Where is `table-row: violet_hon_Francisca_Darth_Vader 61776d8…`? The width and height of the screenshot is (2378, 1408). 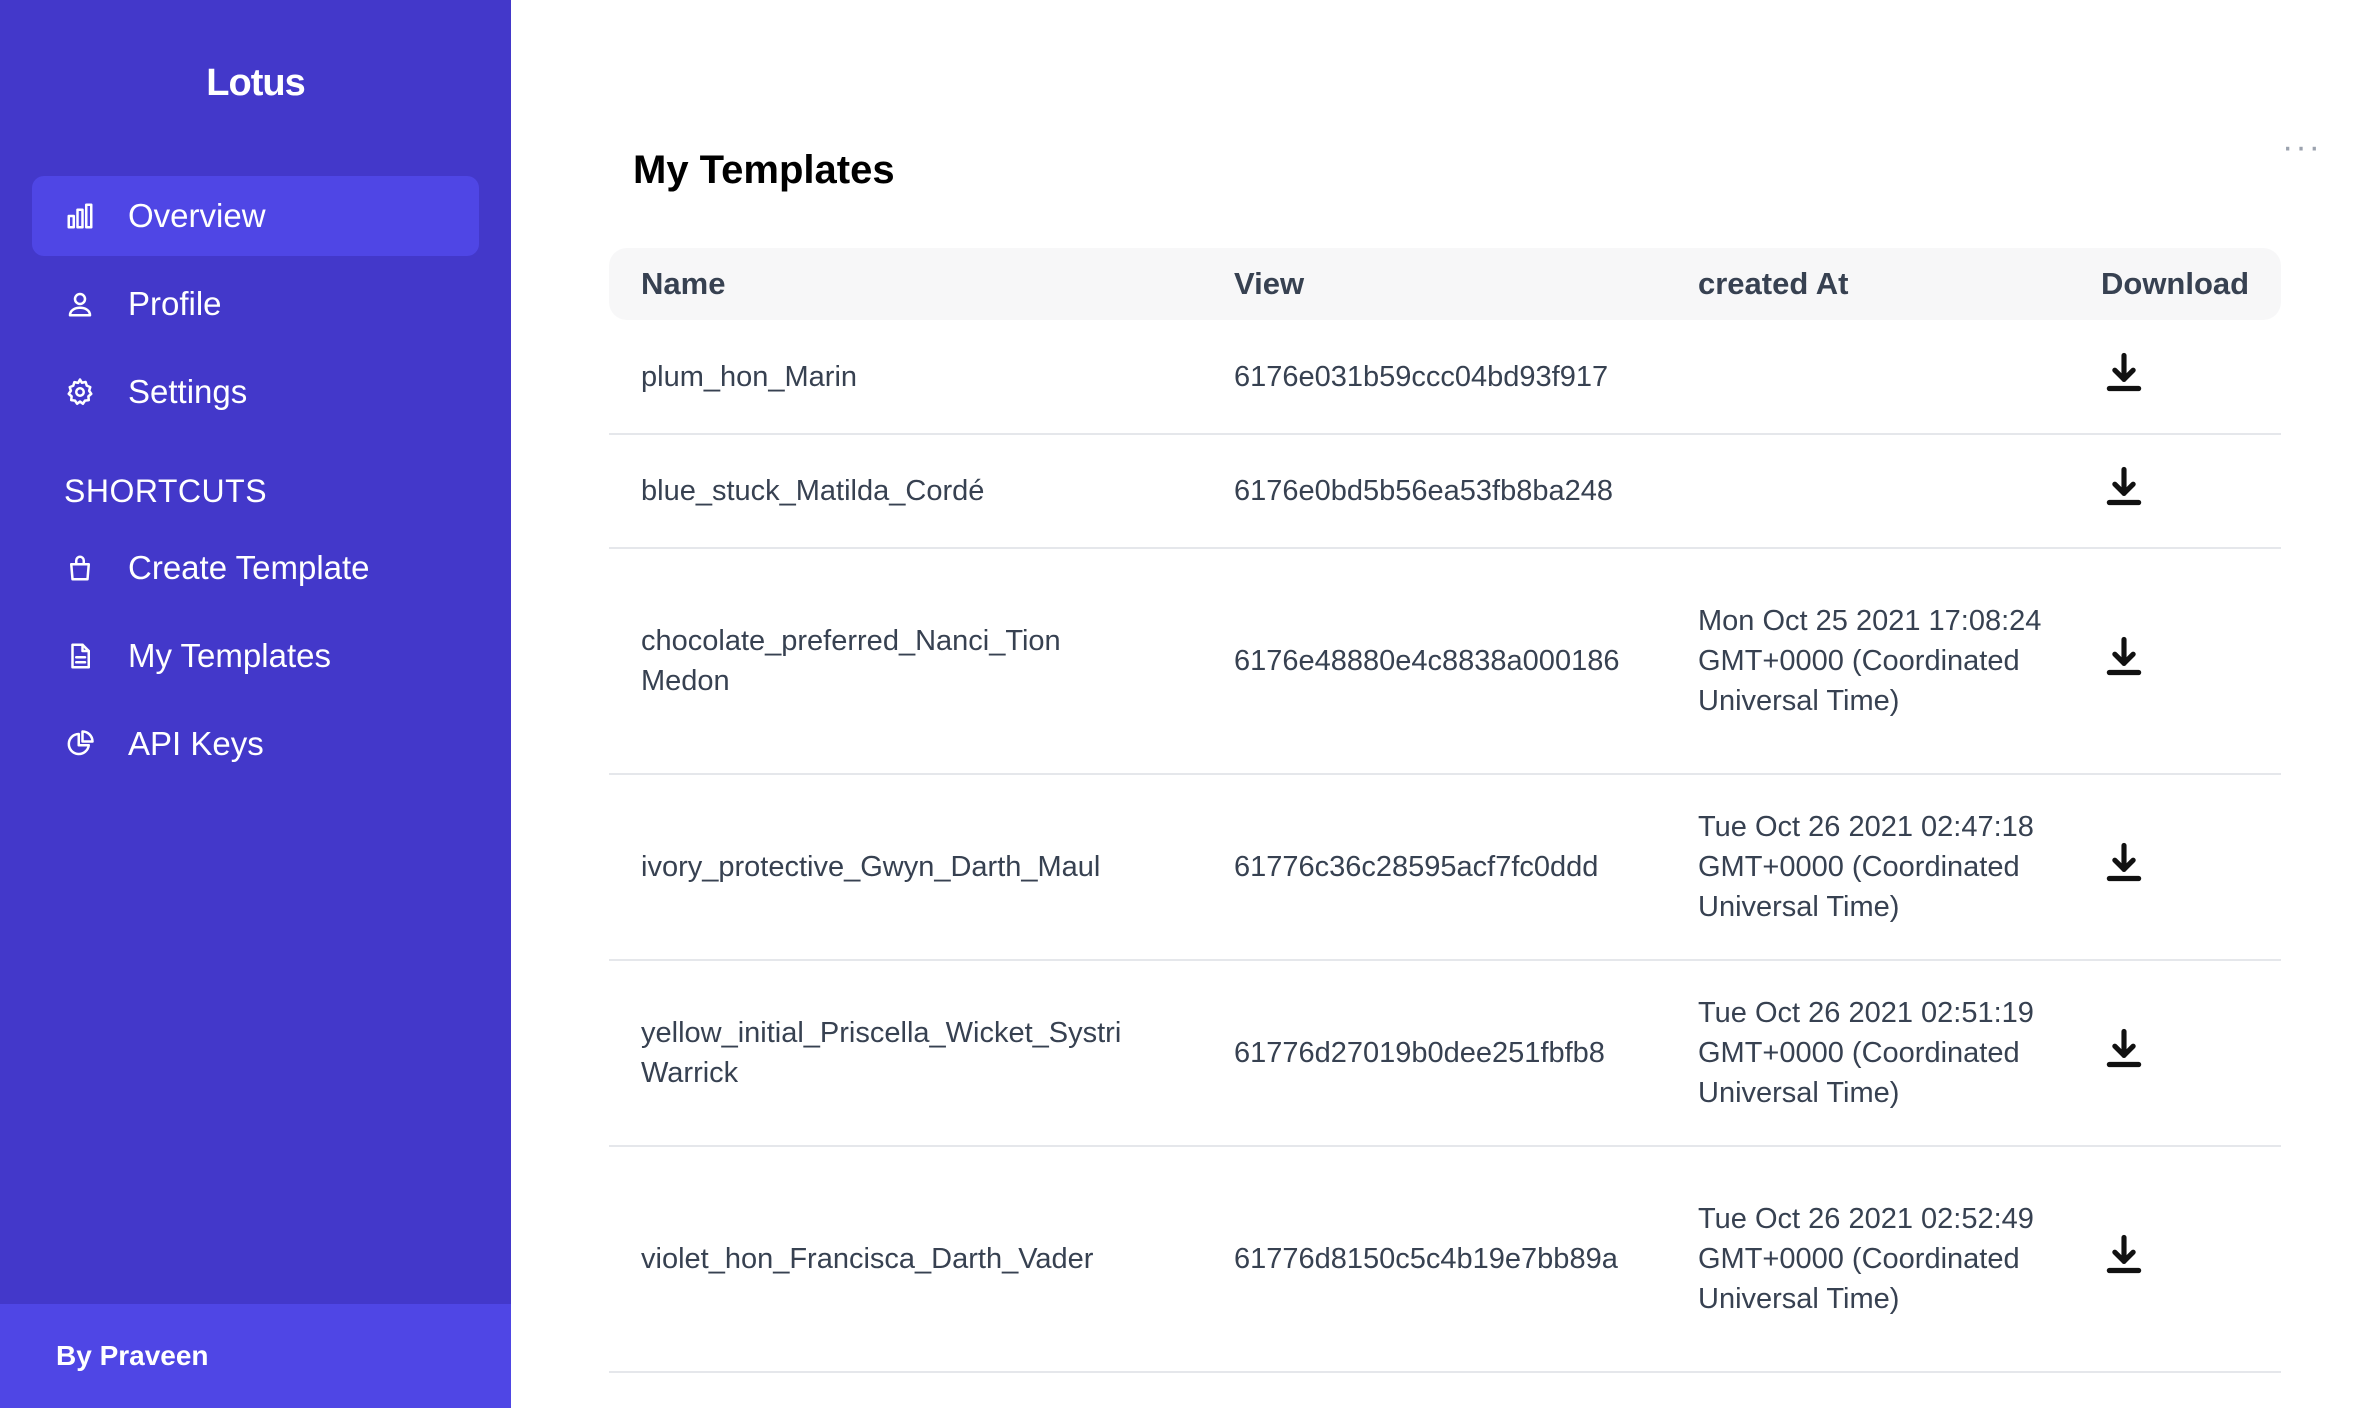
table-row: violet_hon_Francisca_Darth_Vader 61776d8… is located at coordinates (1445, 1259).